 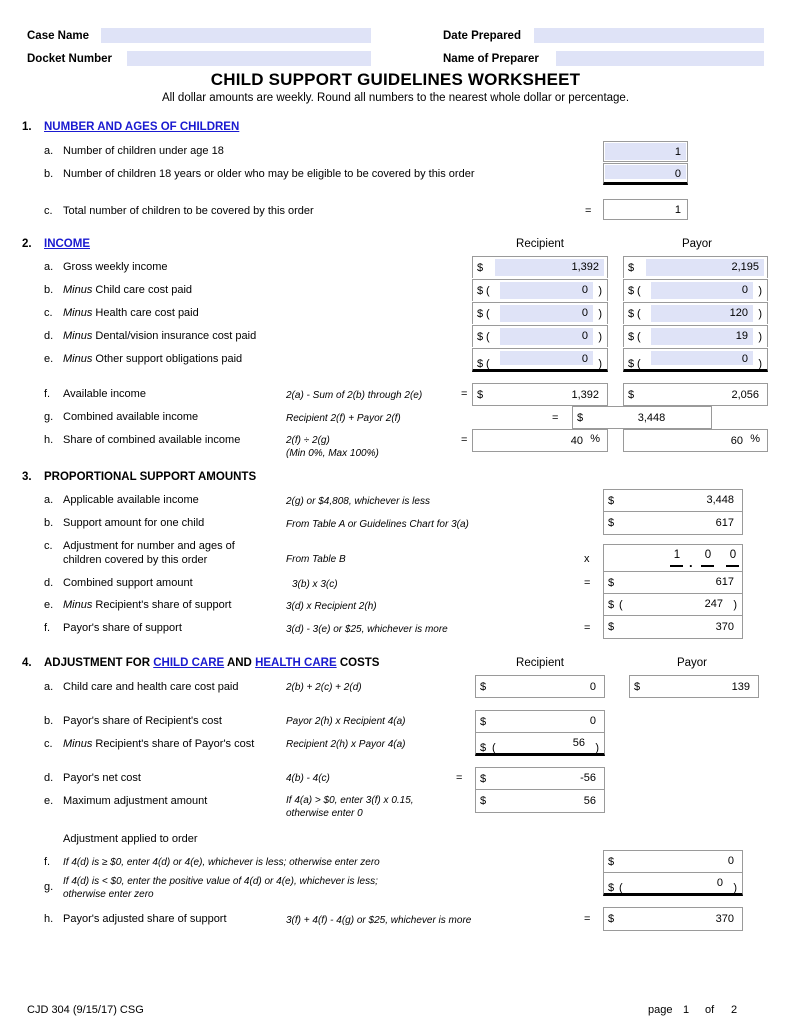 I want to click on field-2c-payor-box: $ ( ) 120, so click(x=695, y=313).